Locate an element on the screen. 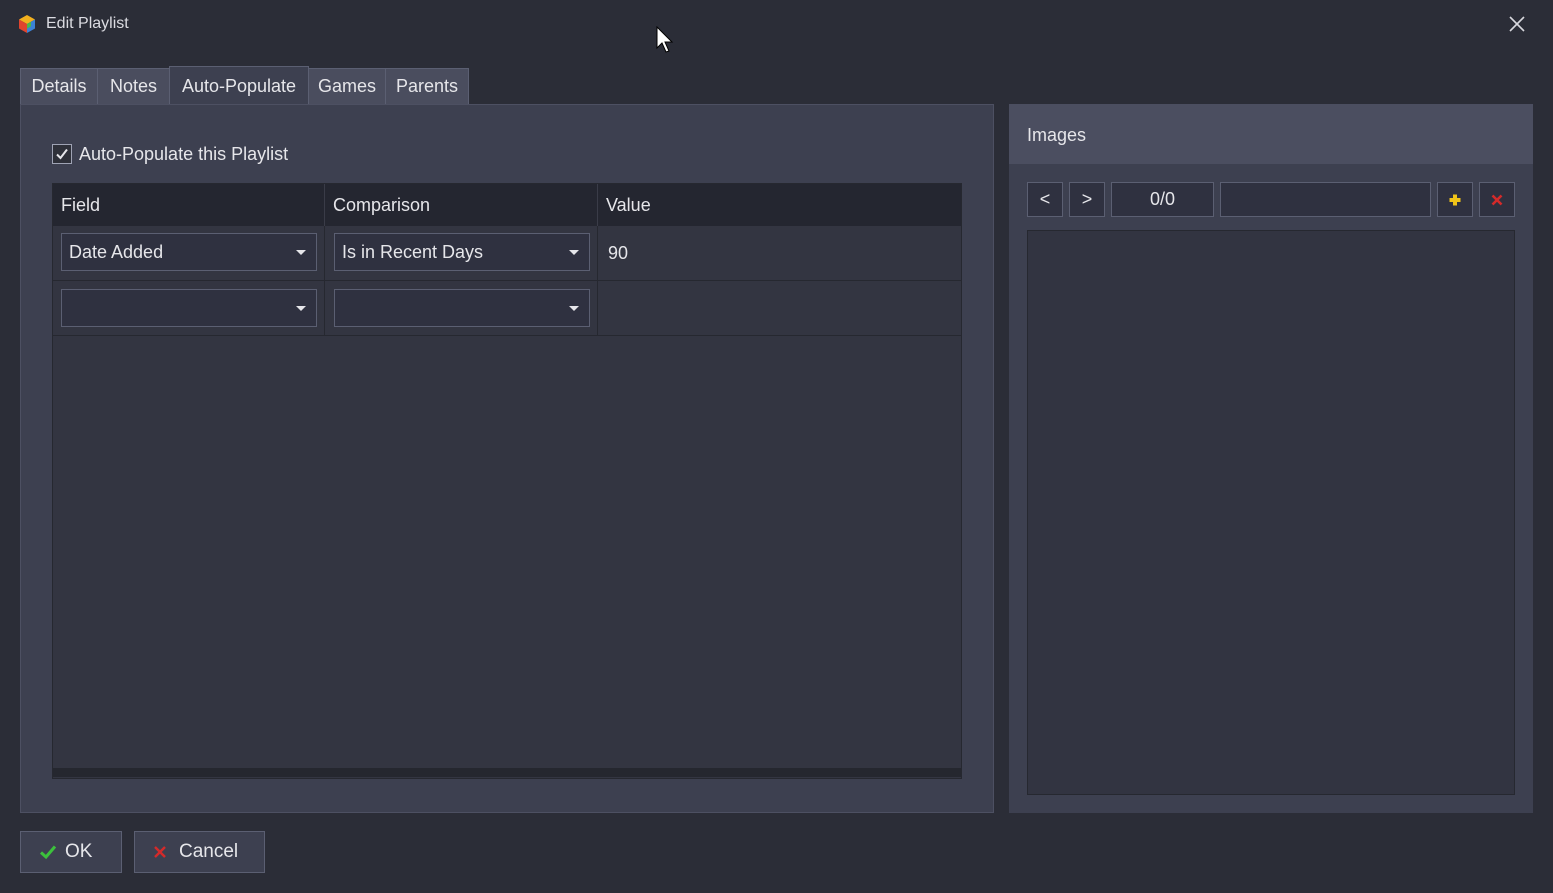  auto-populate-checkbox is located at coordinates (62, 154).